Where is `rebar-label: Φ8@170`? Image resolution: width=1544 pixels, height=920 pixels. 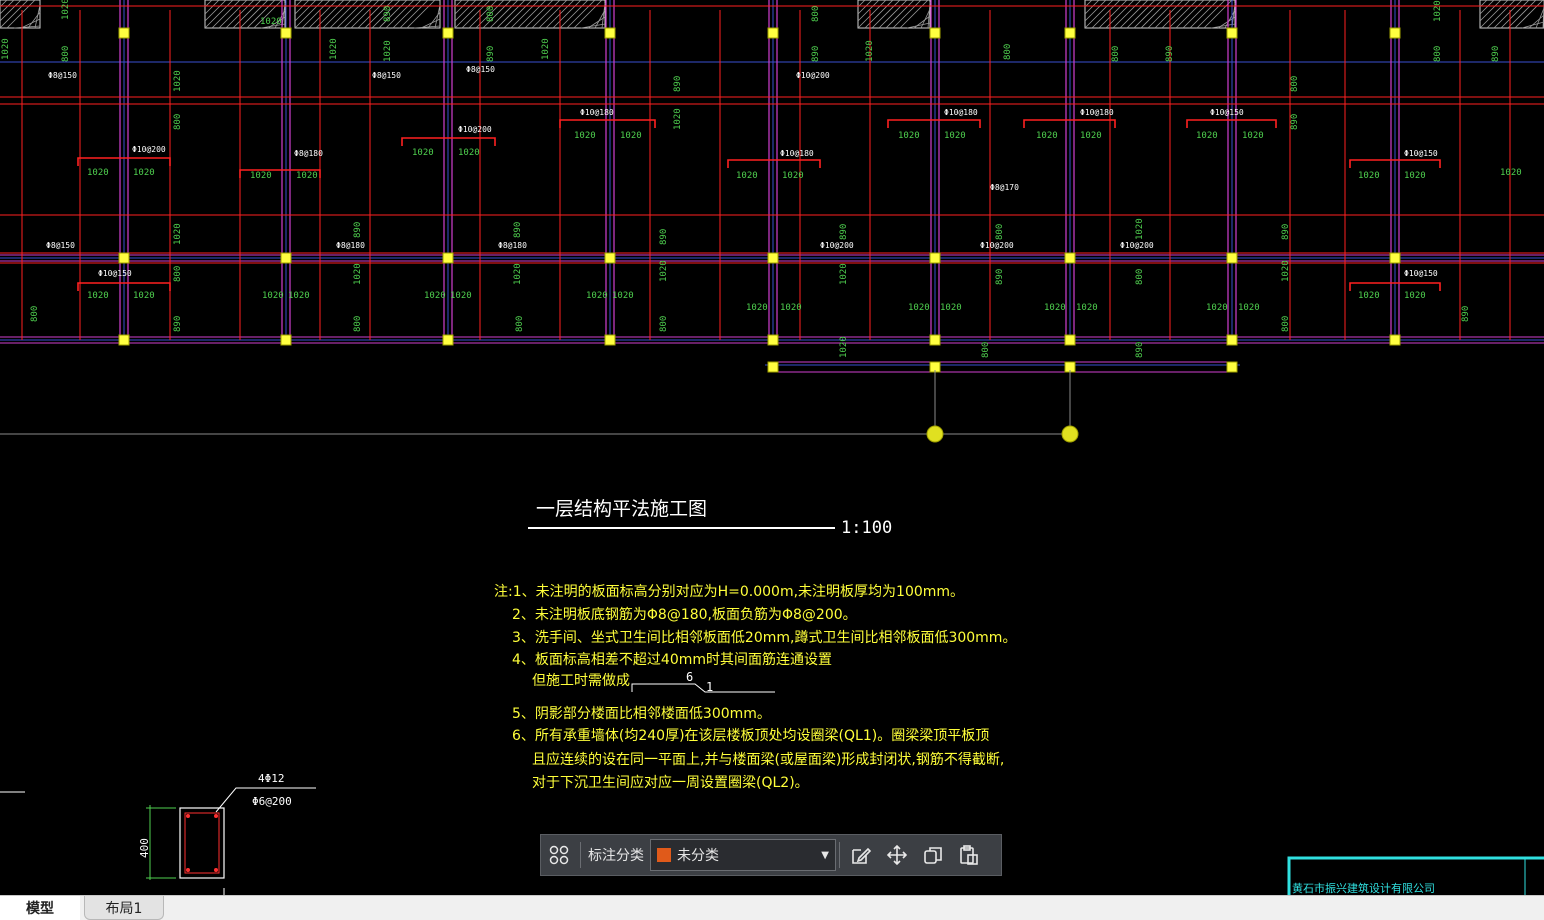
rebar-label: Φ8@170 is located at coordinates (1004, 187).